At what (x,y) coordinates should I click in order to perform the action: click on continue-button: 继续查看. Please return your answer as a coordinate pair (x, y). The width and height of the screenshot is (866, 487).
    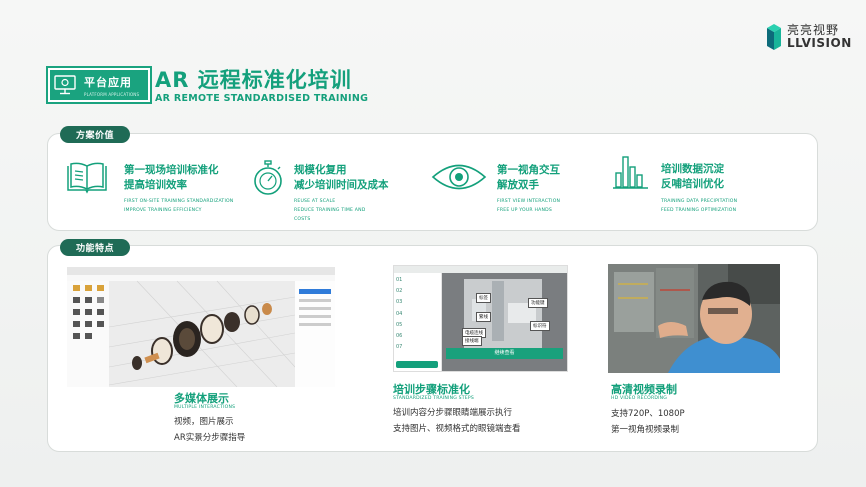
    Looking at the image, I should click on (504, 353).